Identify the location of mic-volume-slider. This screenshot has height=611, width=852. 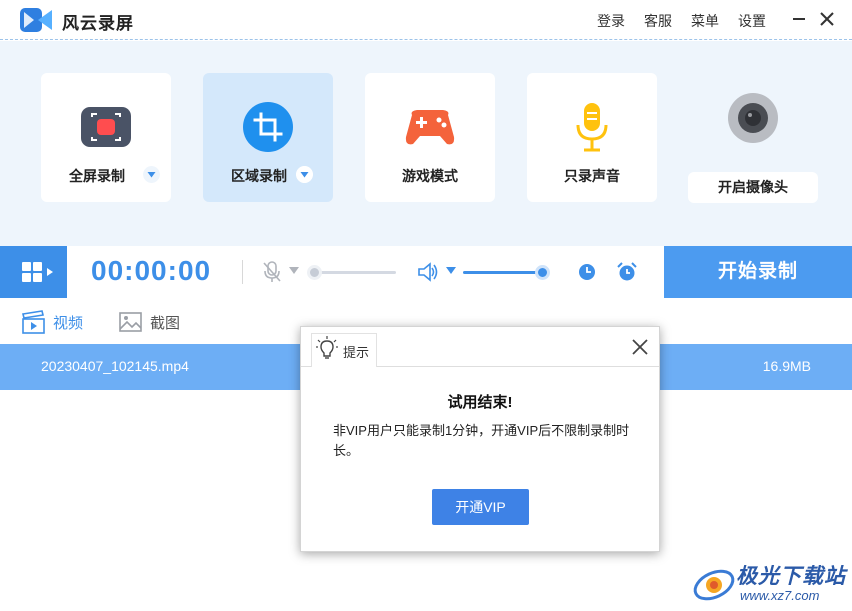
(355, 272).